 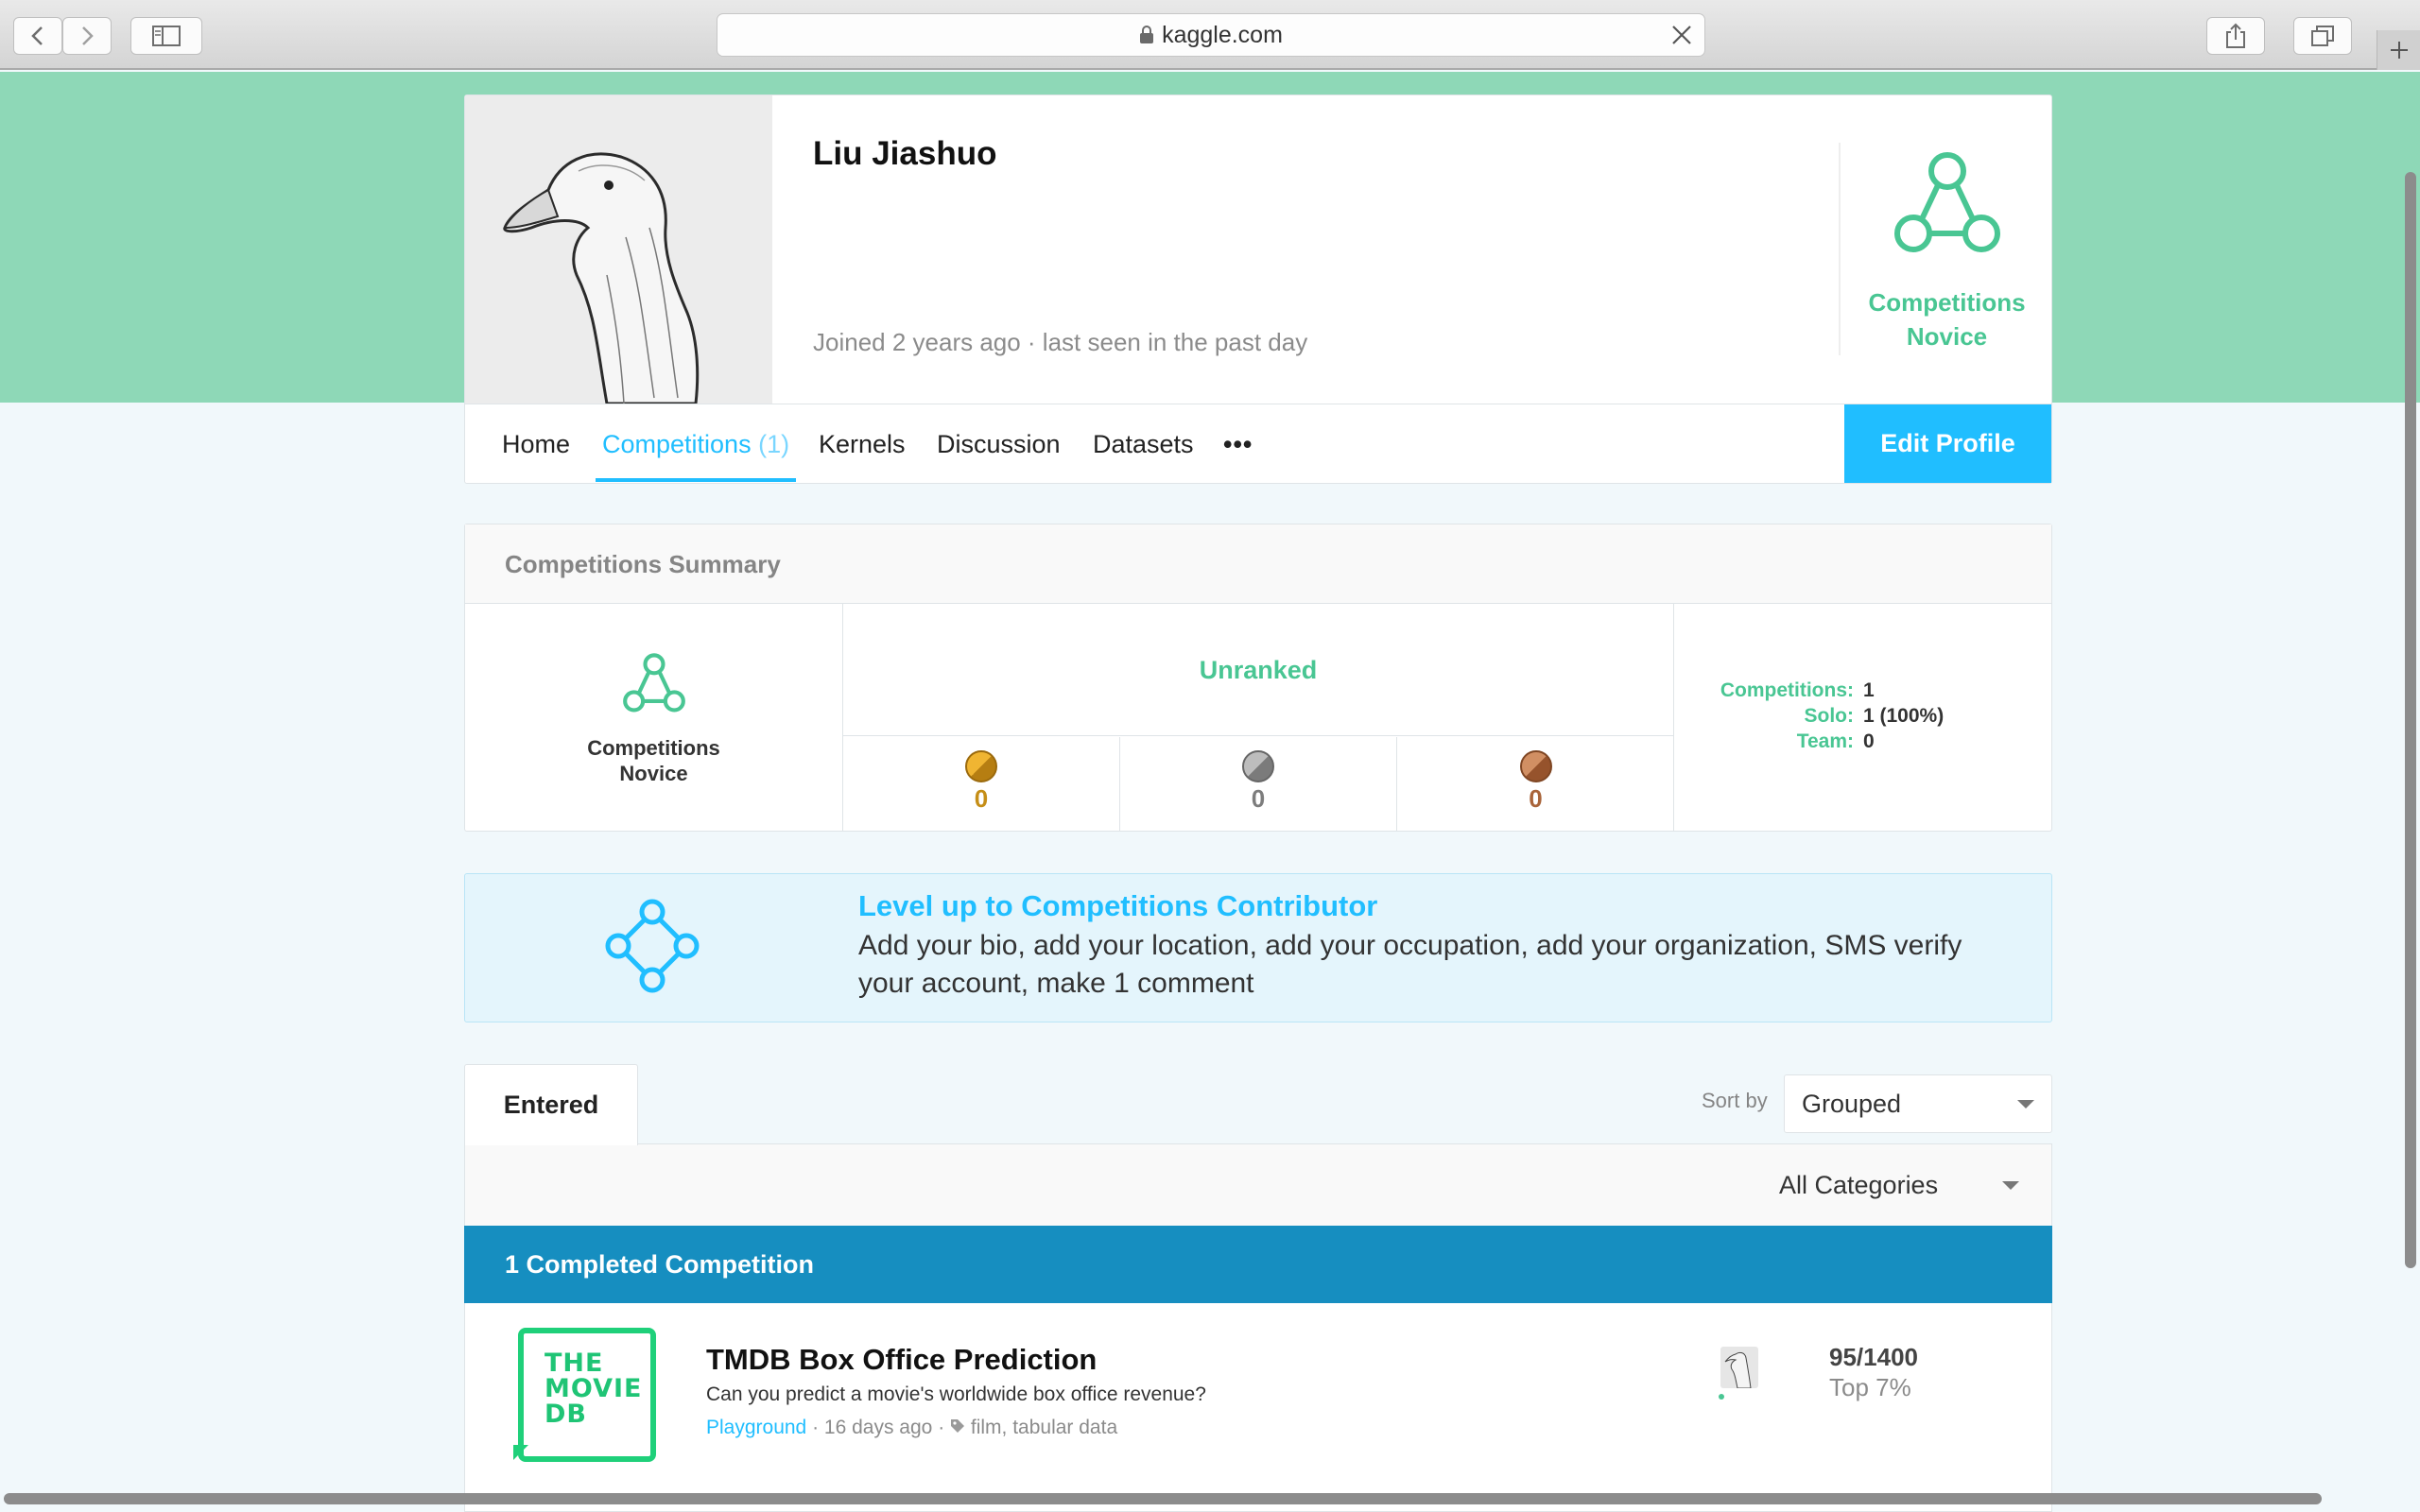 I want to click on gold-medal-icon, so click(x=981, y=766).